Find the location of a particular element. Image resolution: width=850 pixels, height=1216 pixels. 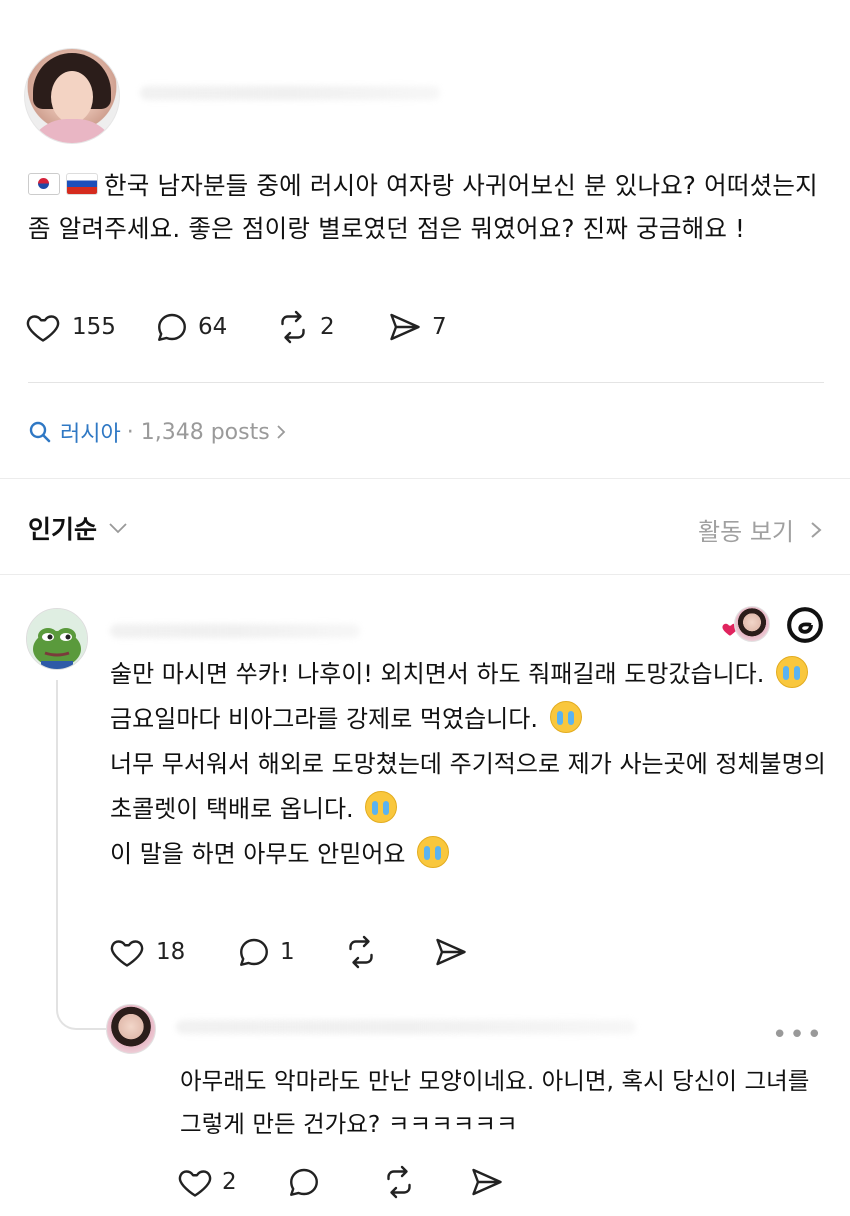

korea-flag-icon is located at coordinates (44, 184).